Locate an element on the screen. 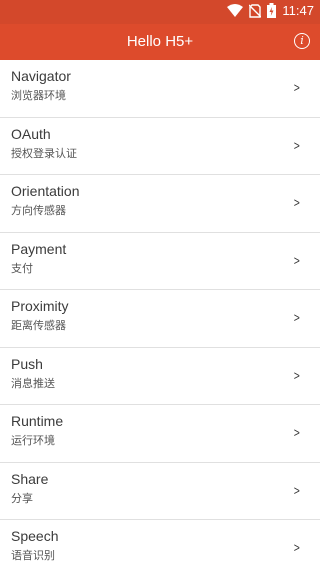 The width and height of the screenshot is (320, 570). list-item-title: Push is located at coordinates (27, 363).